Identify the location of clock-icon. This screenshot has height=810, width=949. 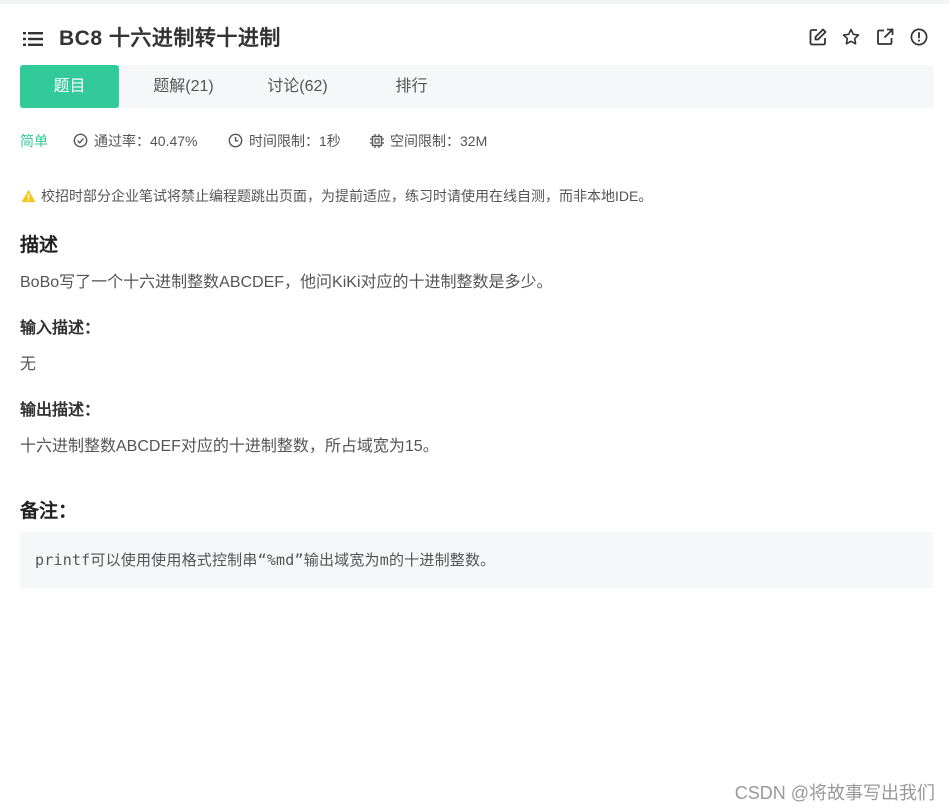
(235, 140).